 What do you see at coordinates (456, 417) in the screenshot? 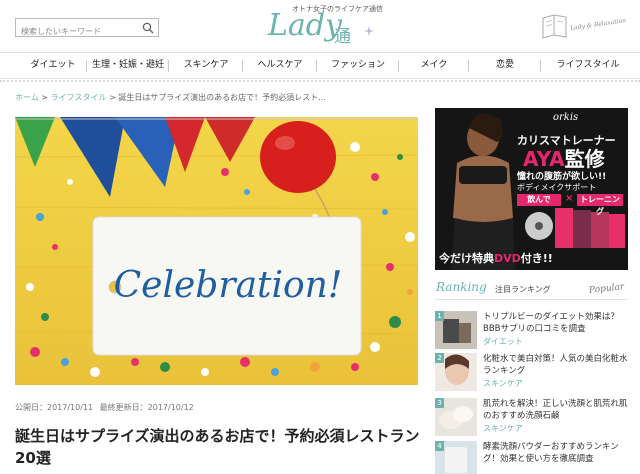
I see `ranking-thumbnail: 3` at bounding box center [456, 417].